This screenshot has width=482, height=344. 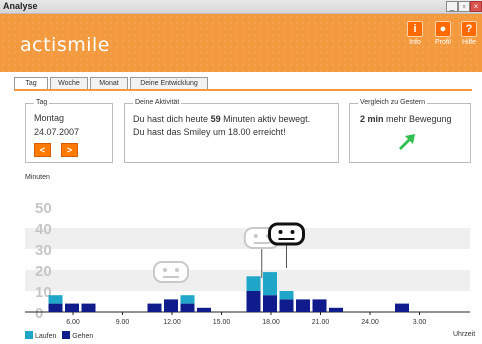 I want to click on compare-box: Vergleich zu Gestern 2 min mehr Bewegung, so click(x=410, y=131).